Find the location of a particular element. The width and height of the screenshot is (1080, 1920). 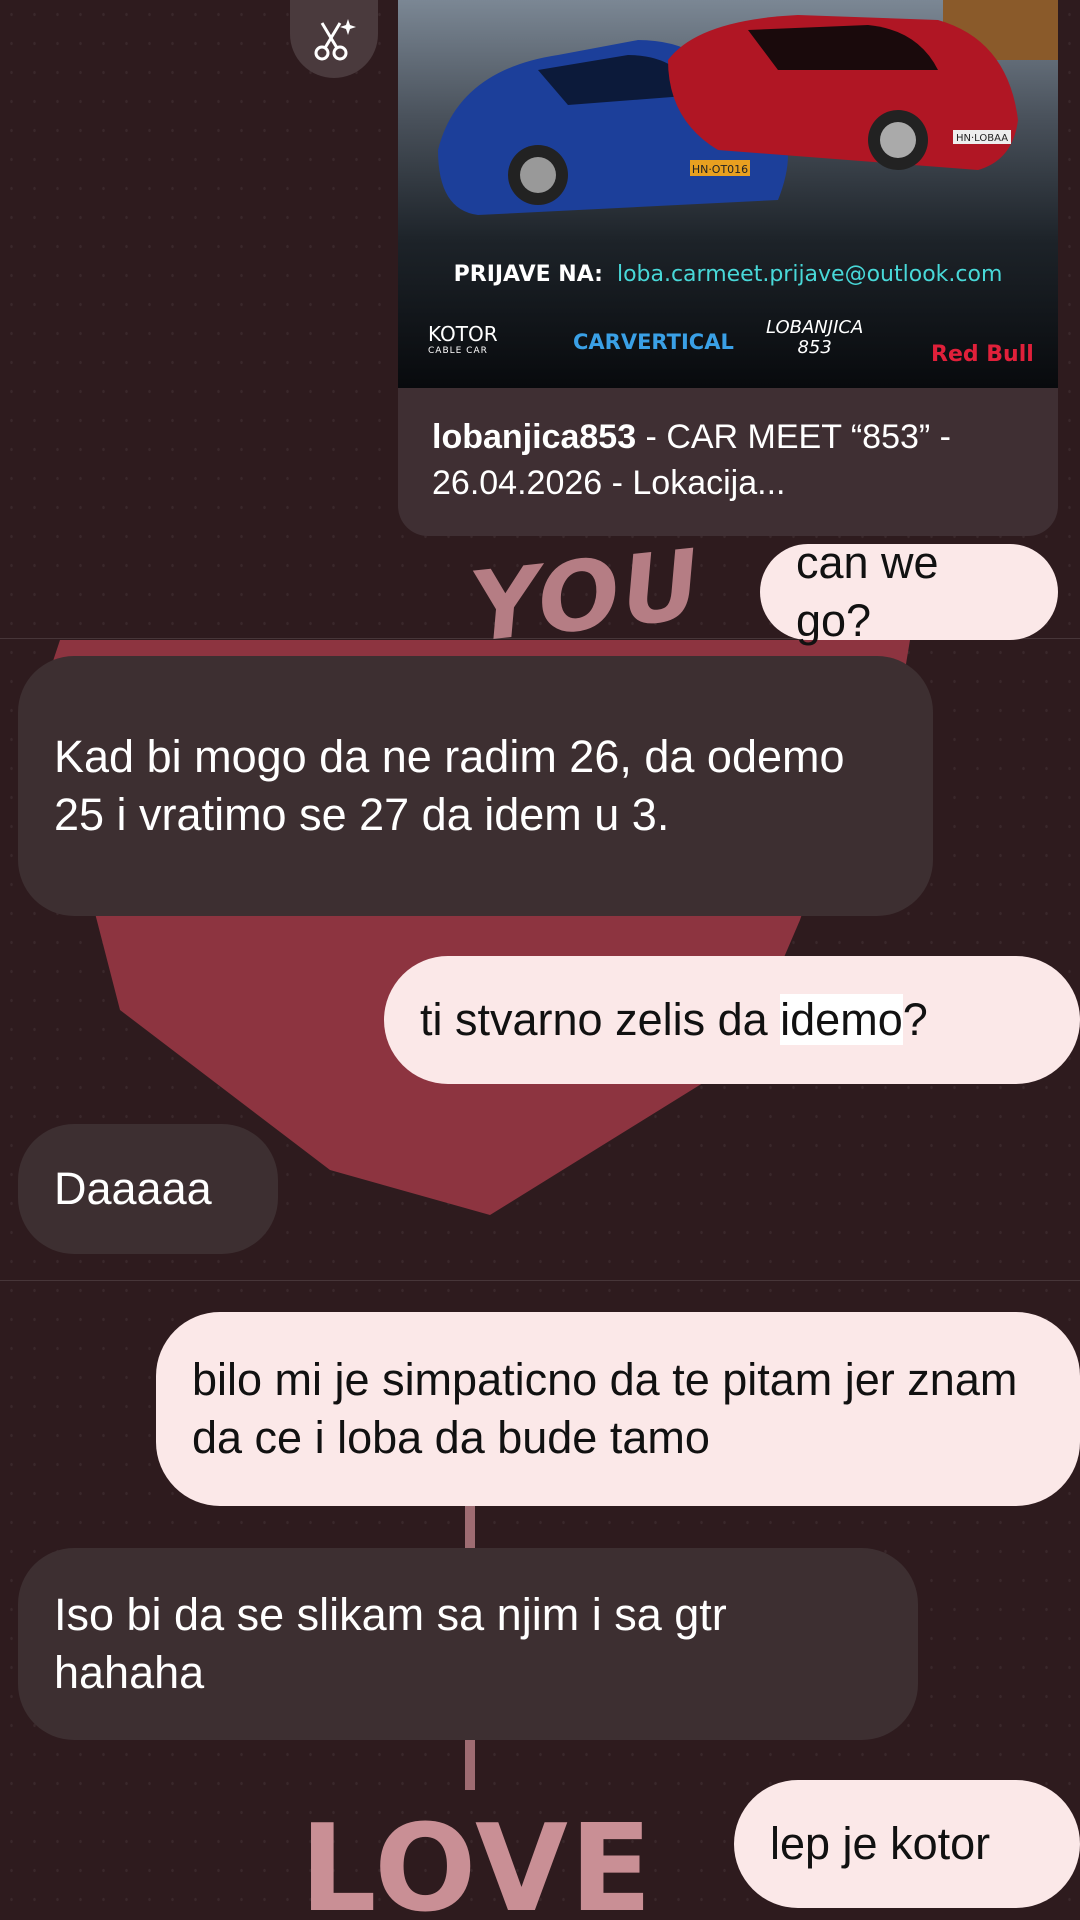

signup-email: loba.carmeet.prijave@outlook.com is located at coordinates (809, 274).